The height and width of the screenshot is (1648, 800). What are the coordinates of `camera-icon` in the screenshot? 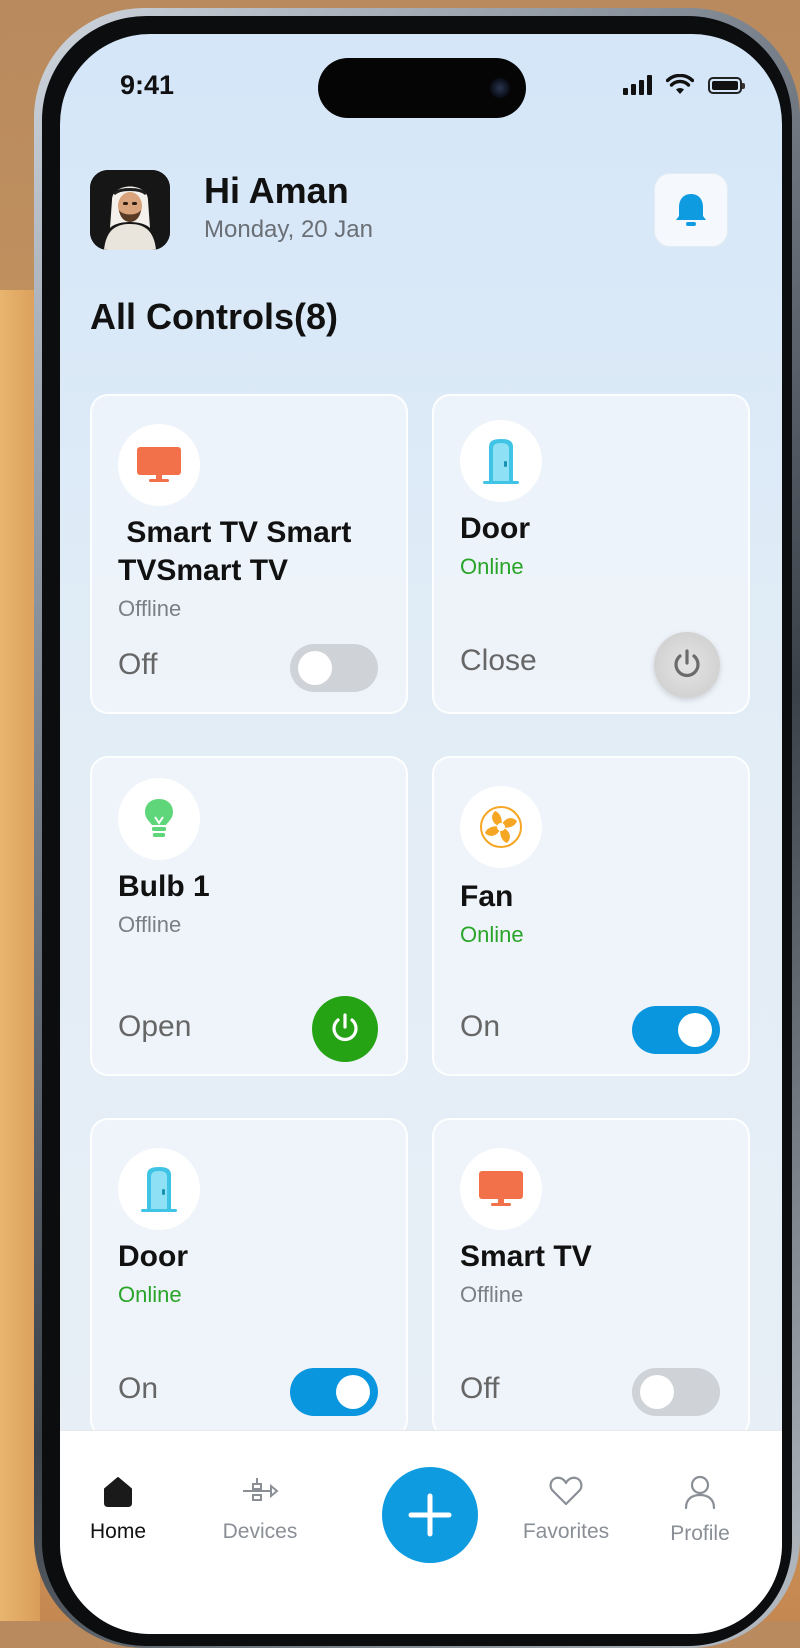 It's located at (500, 88).